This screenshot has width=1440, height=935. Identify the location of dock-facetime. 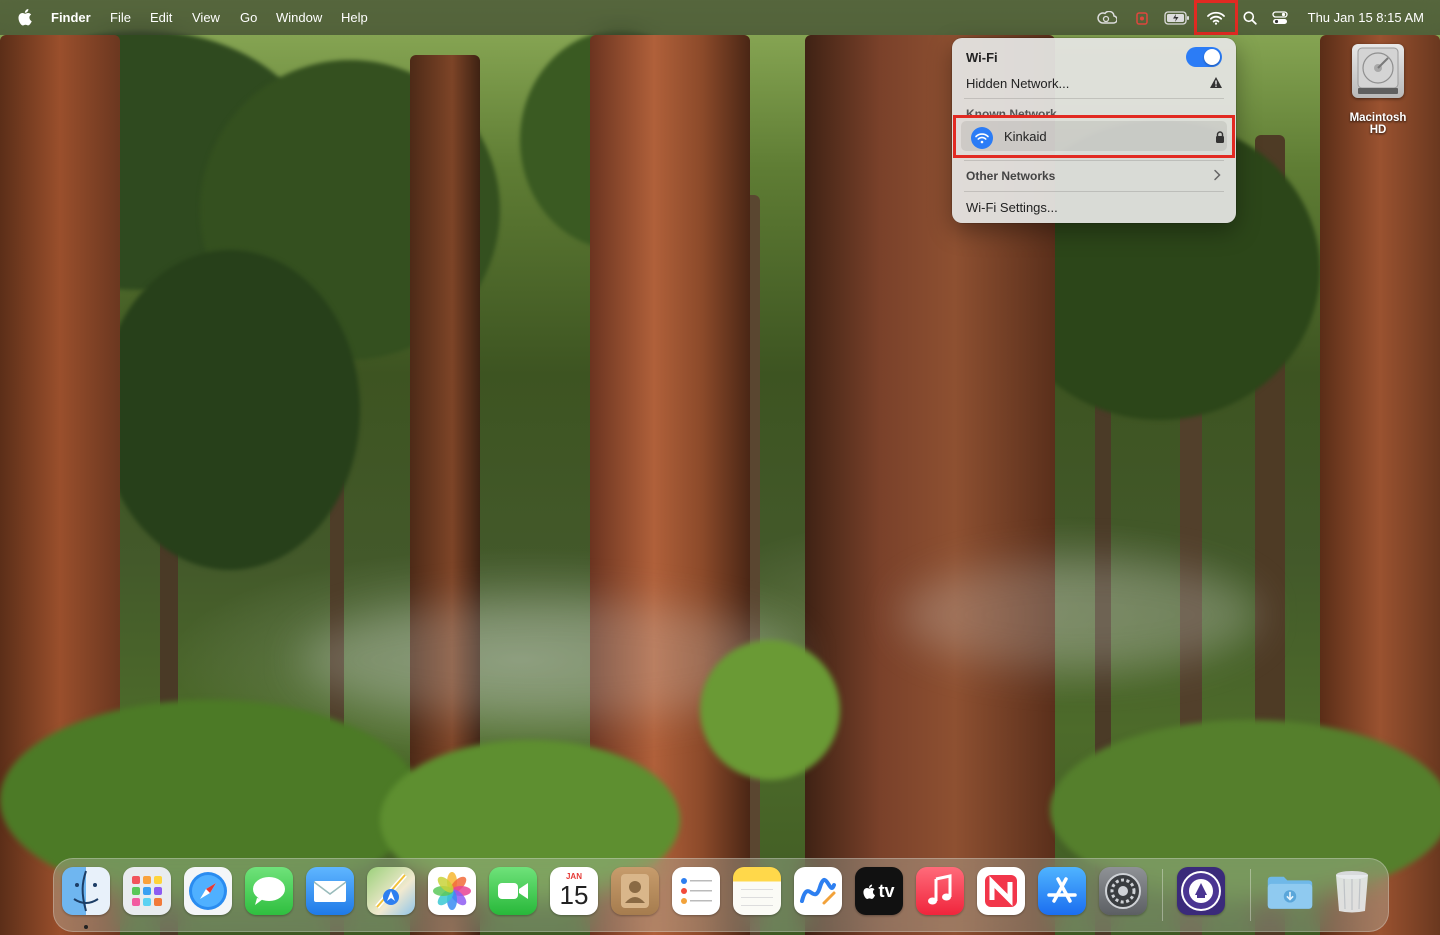
(513, 891).